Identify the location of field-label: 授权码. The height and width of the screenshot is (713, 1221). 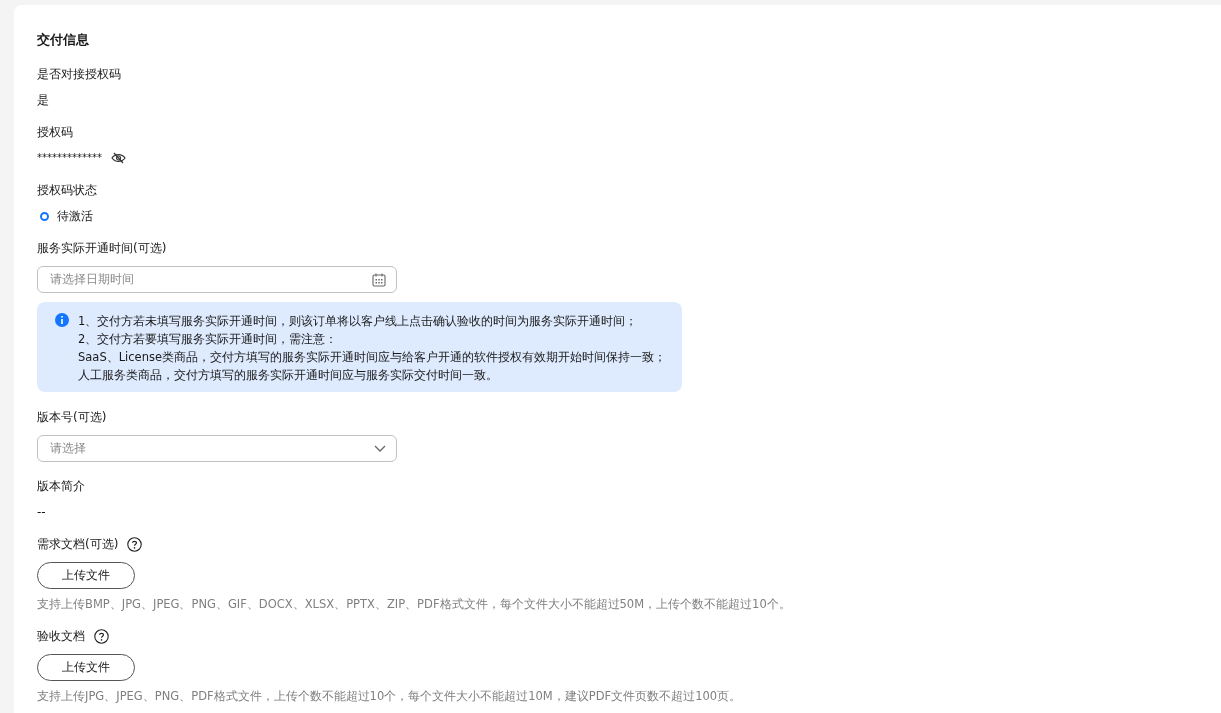
(55, 132).